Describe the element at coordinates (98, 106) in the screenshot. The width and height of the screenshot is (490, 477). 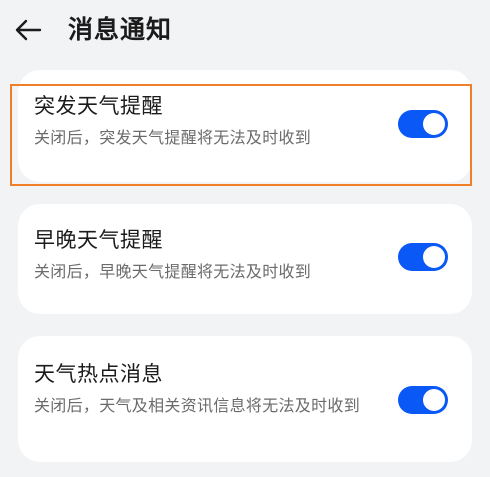
I see `setting-title: 突发天气提醒` at that location.